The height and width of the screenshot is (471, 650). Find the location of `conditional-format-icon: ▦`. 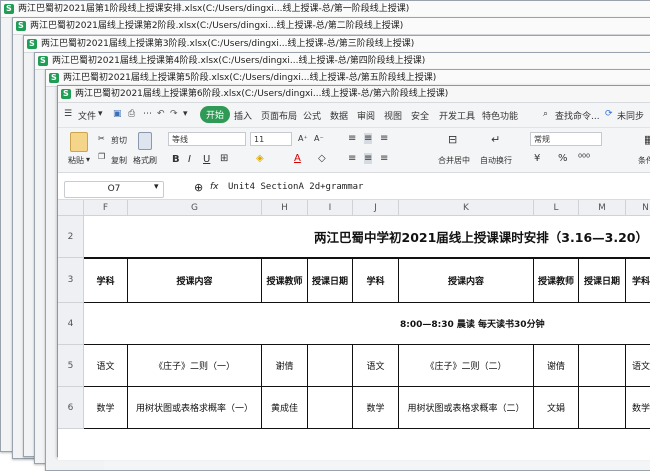

conditional-format-icon: ▦ is located at coordinates (647, 139).